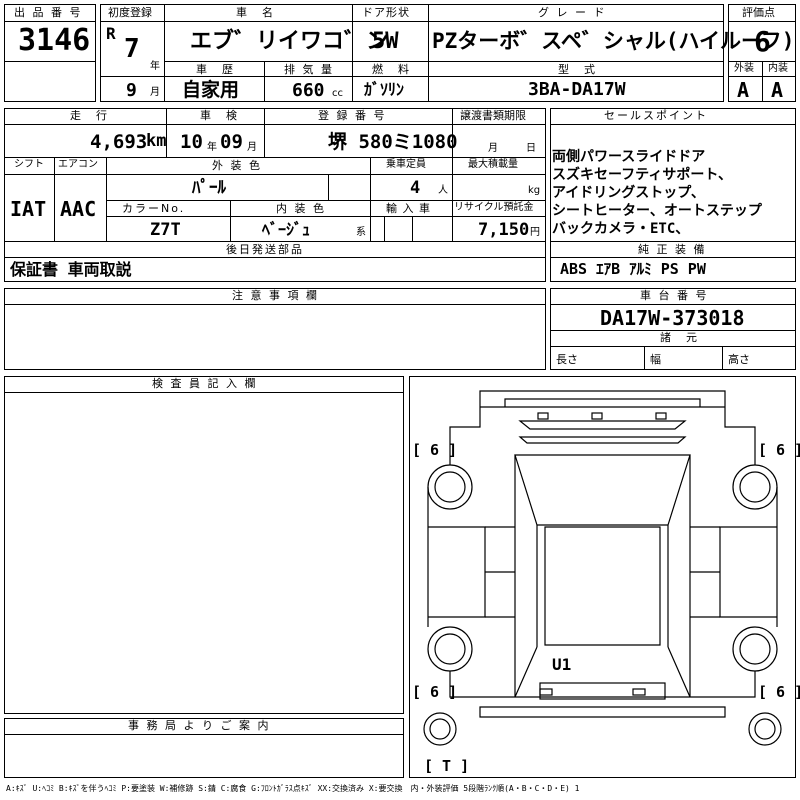  I want to click on recycle-value: 7,150, so click(504, 230).